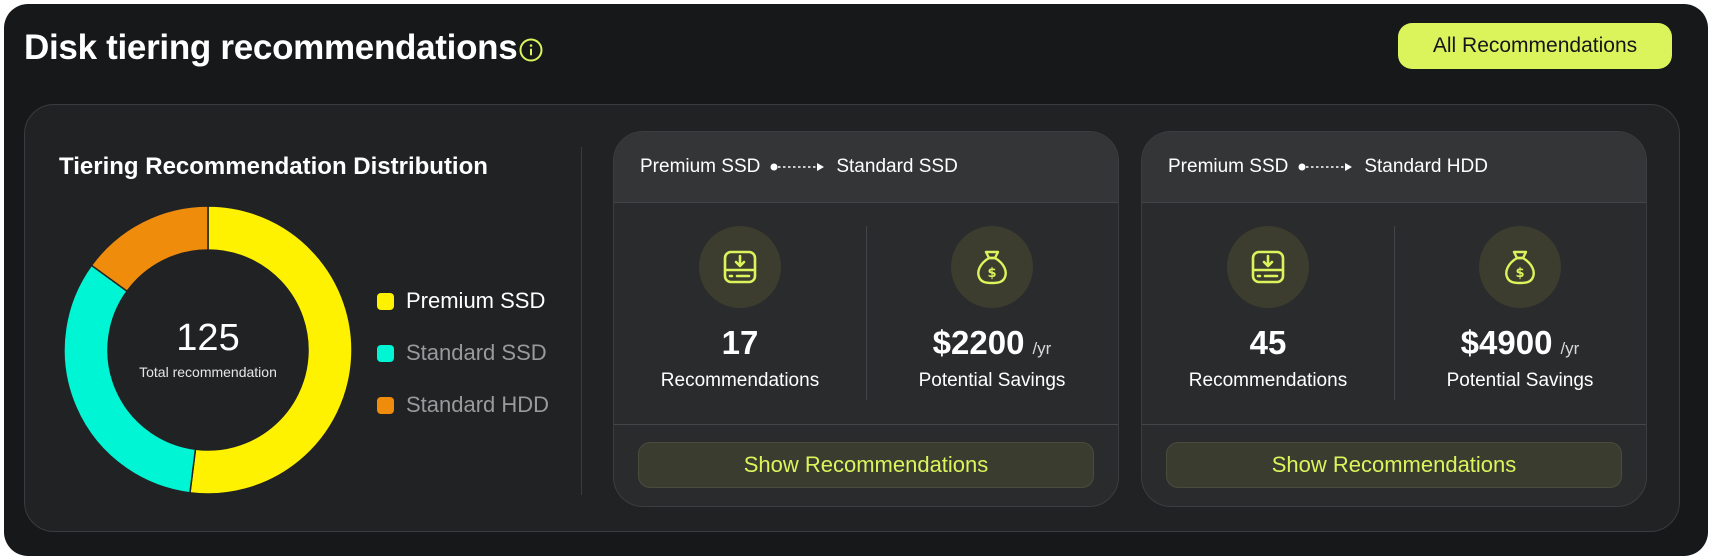 This screenshot has height=560, width=1712. I want to click on card-header: Premium SSD Standard SSD, so click(866, 167).